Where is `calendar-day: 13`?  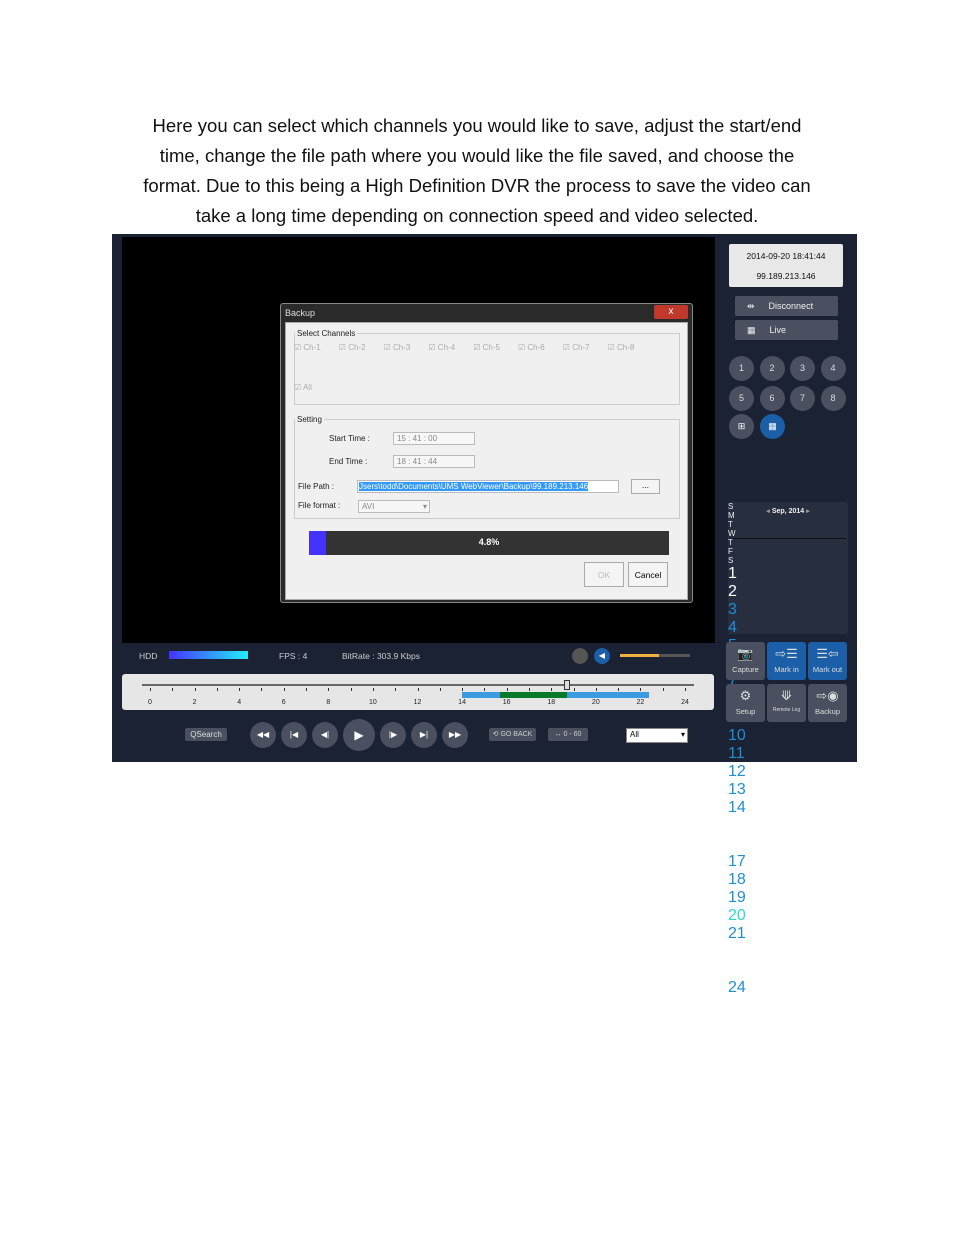
calendar-day: 13 is located at coordinates (788, 790).